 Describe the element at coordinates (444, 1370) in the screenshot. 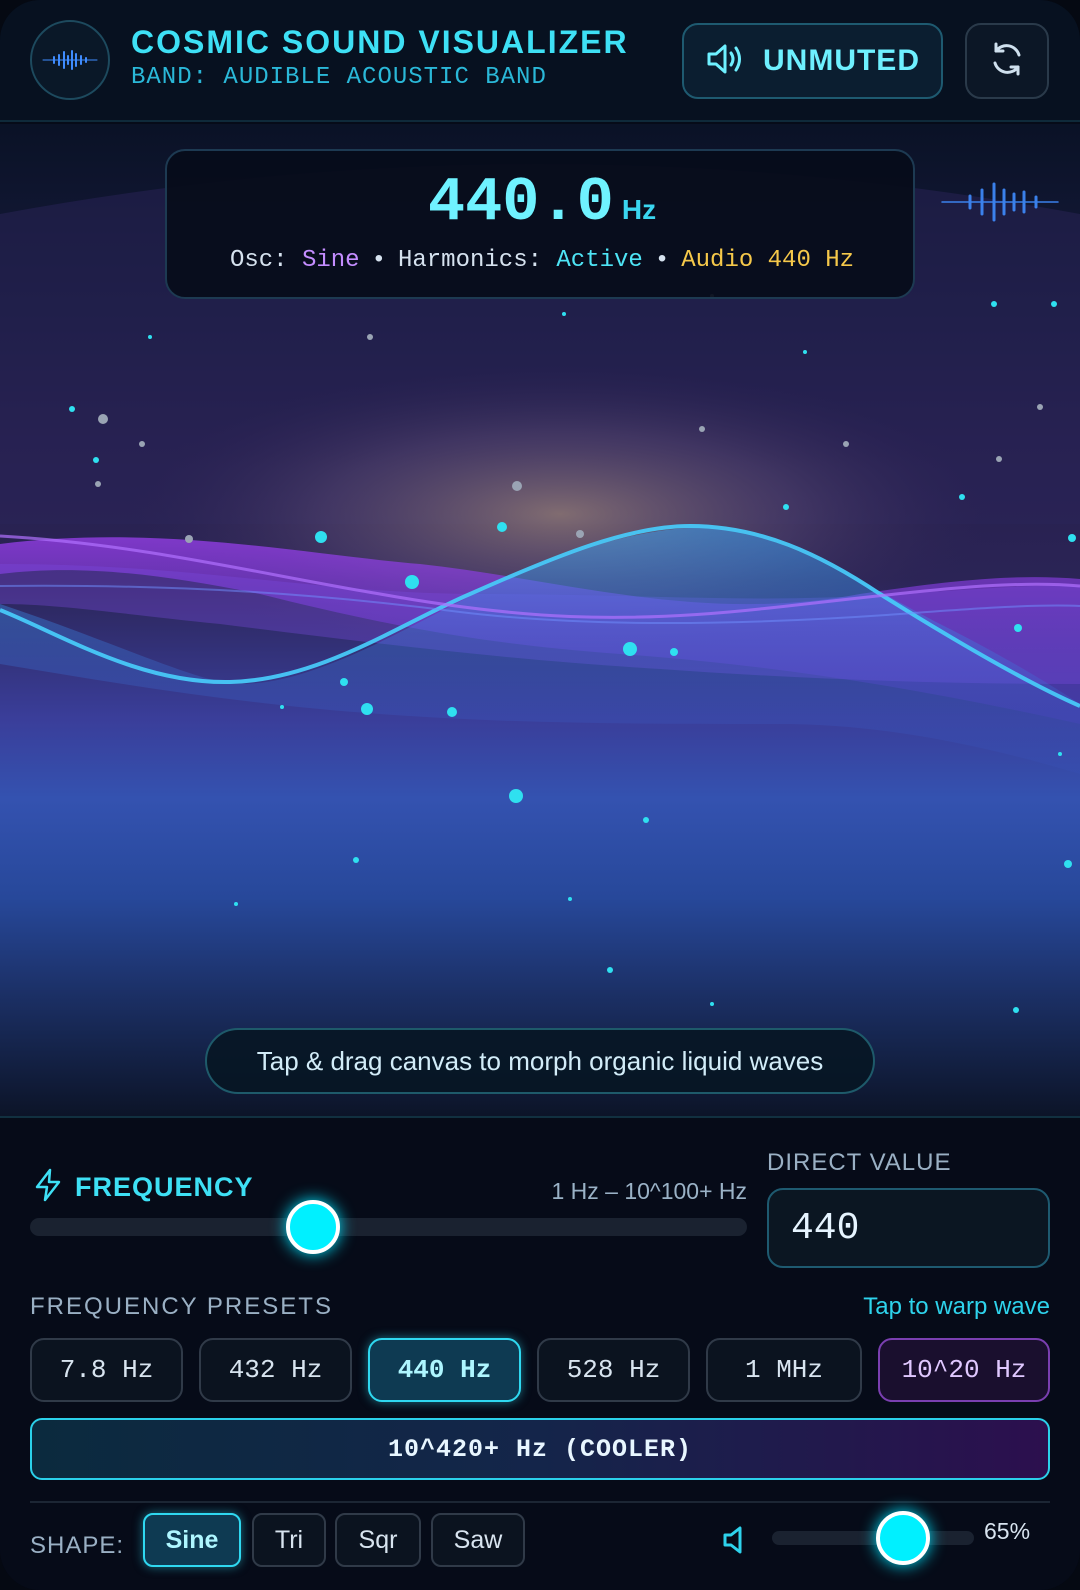

I see `preset-button: 440 Hz` at that location.